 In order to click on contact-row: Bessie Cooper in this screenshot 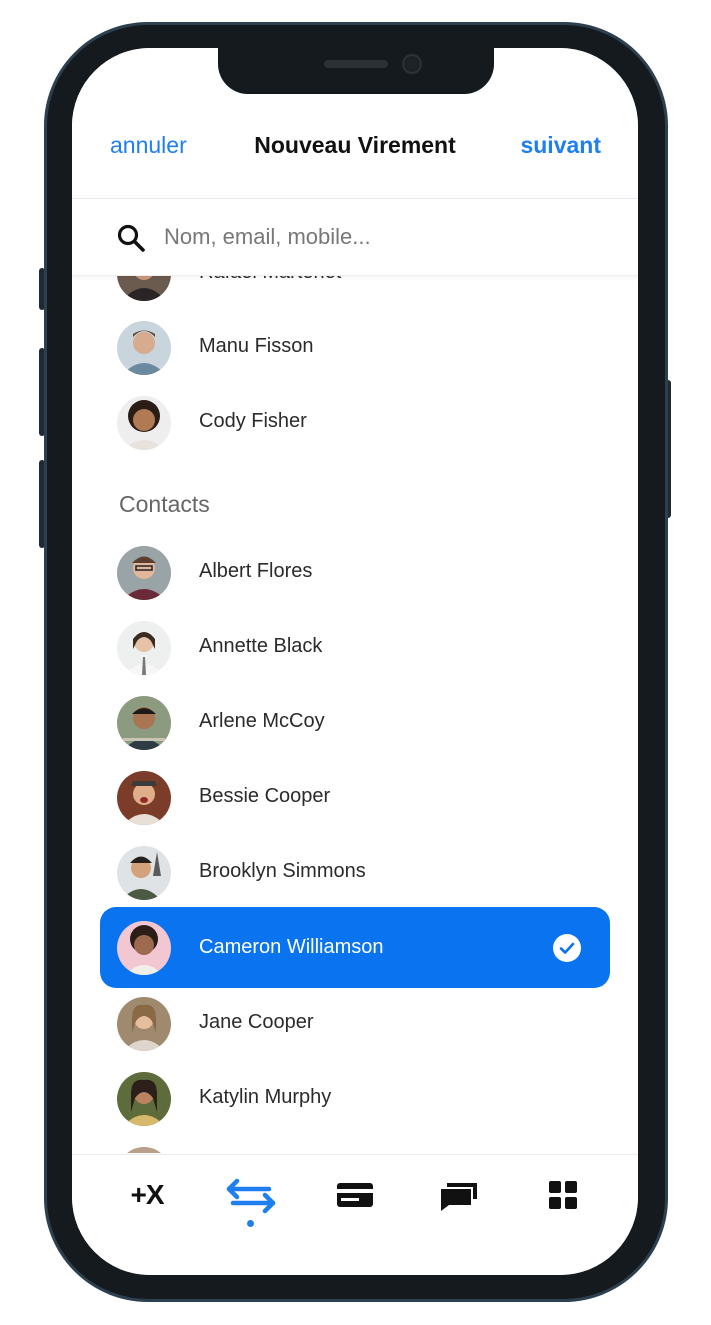, I will do `click(355, 797)`.